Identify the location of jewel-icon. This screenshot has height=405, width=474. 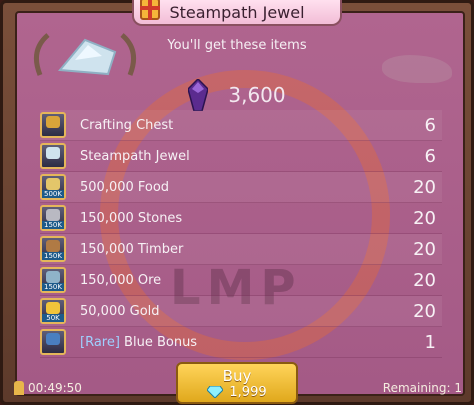
(53, 156).